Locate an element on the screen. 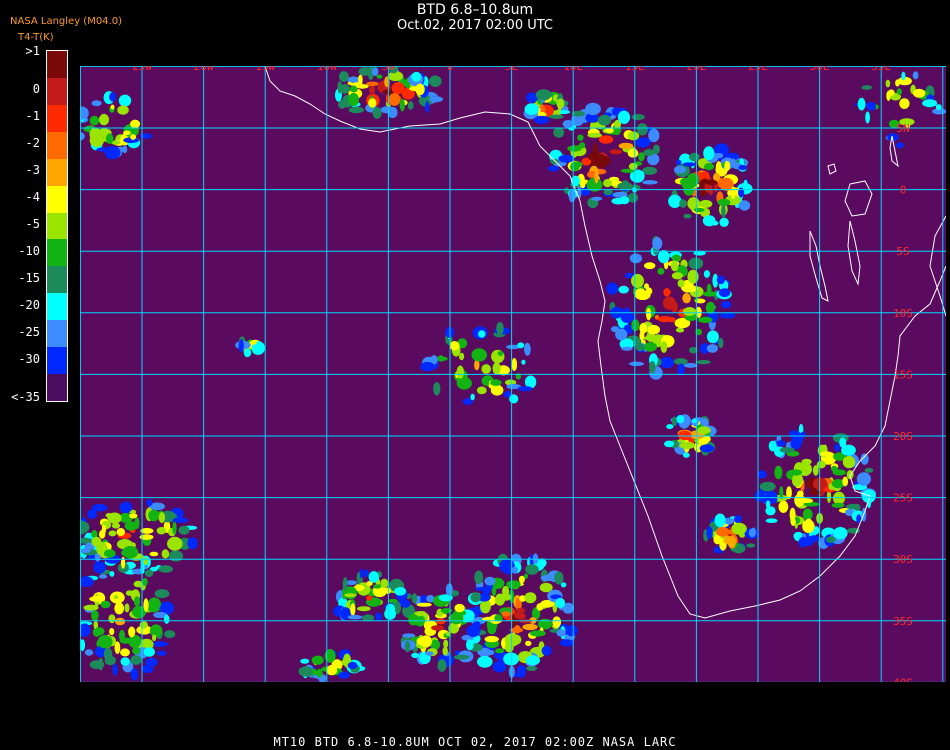 The height and width of the screenshot is (750, 950). latitude-label: 10S is located at coordinates (903, 313).